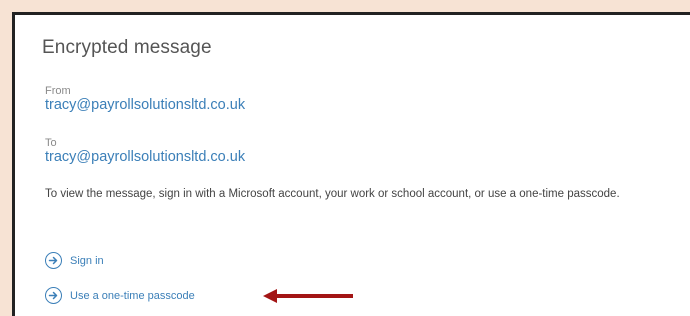  Describe the element at coordinates (127, 47) in the screenshot. I see `page-title: Encrypted message` at that location.